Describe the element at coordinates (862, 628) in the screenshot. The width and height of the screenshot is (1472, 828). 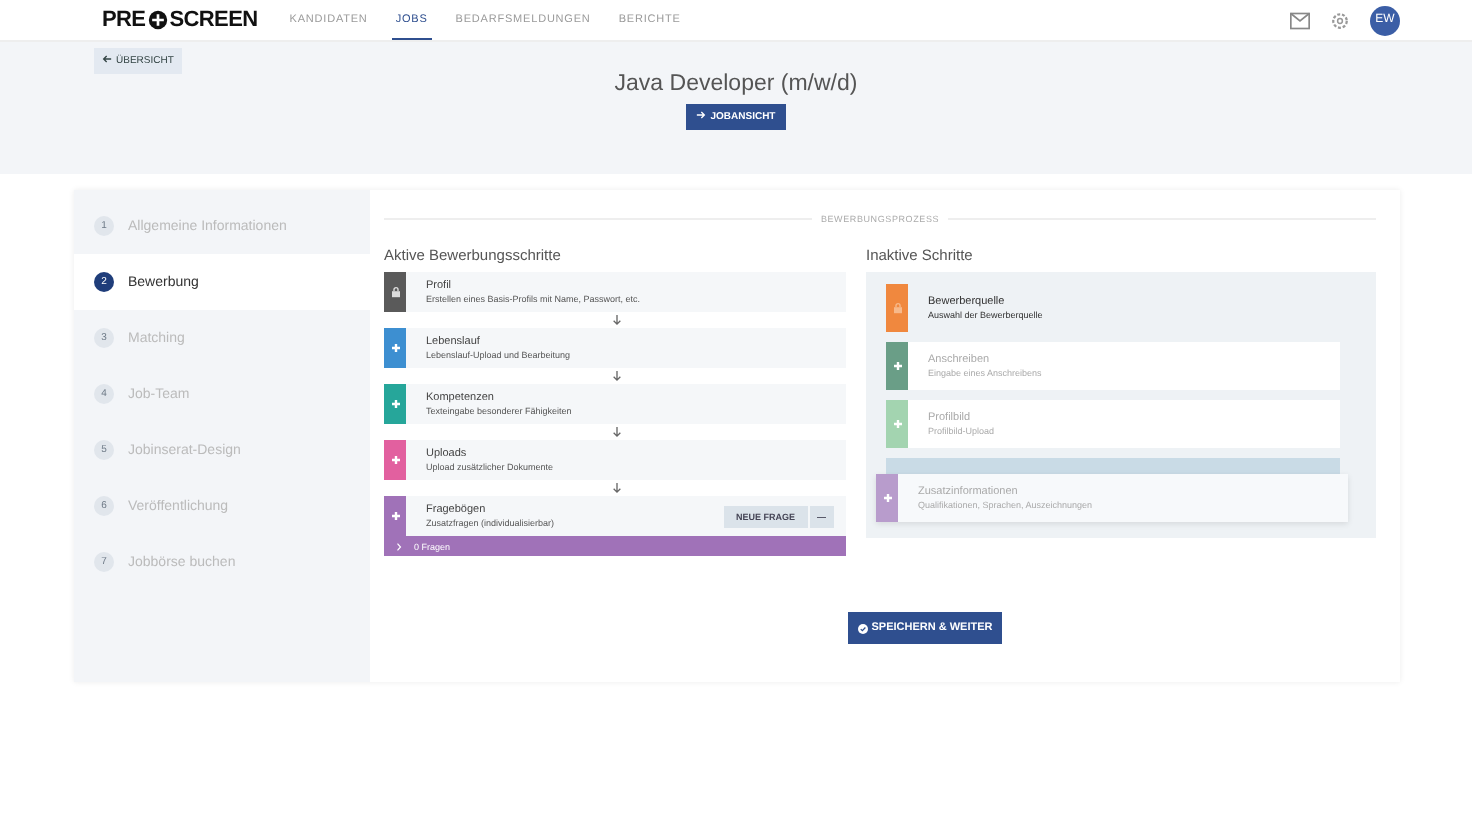
I see `check-circle-icon` at that location.